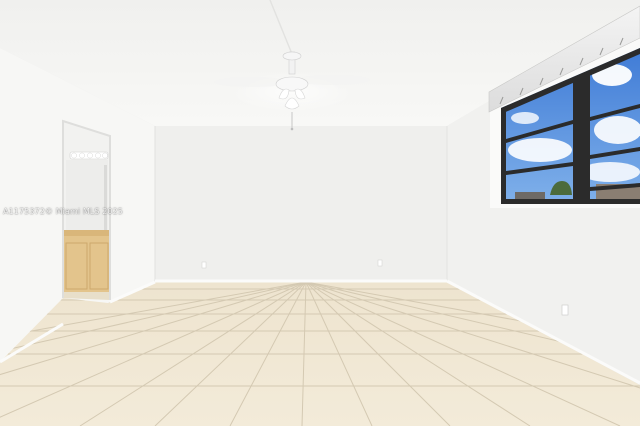 The image size is (640, 426). I want to click on vanity-countertop, so click(87, 233).